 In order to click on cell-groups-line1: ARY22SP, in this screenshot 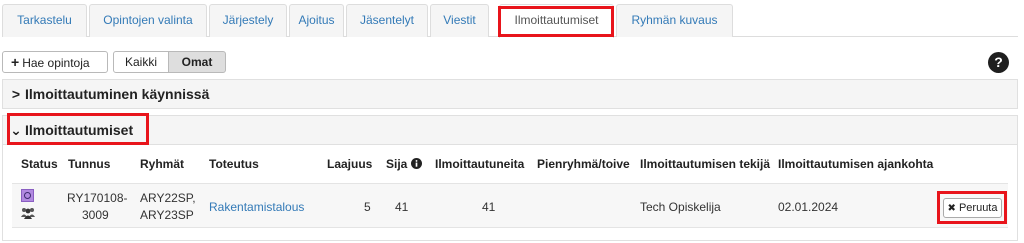, I will do `click(168, 198)`.